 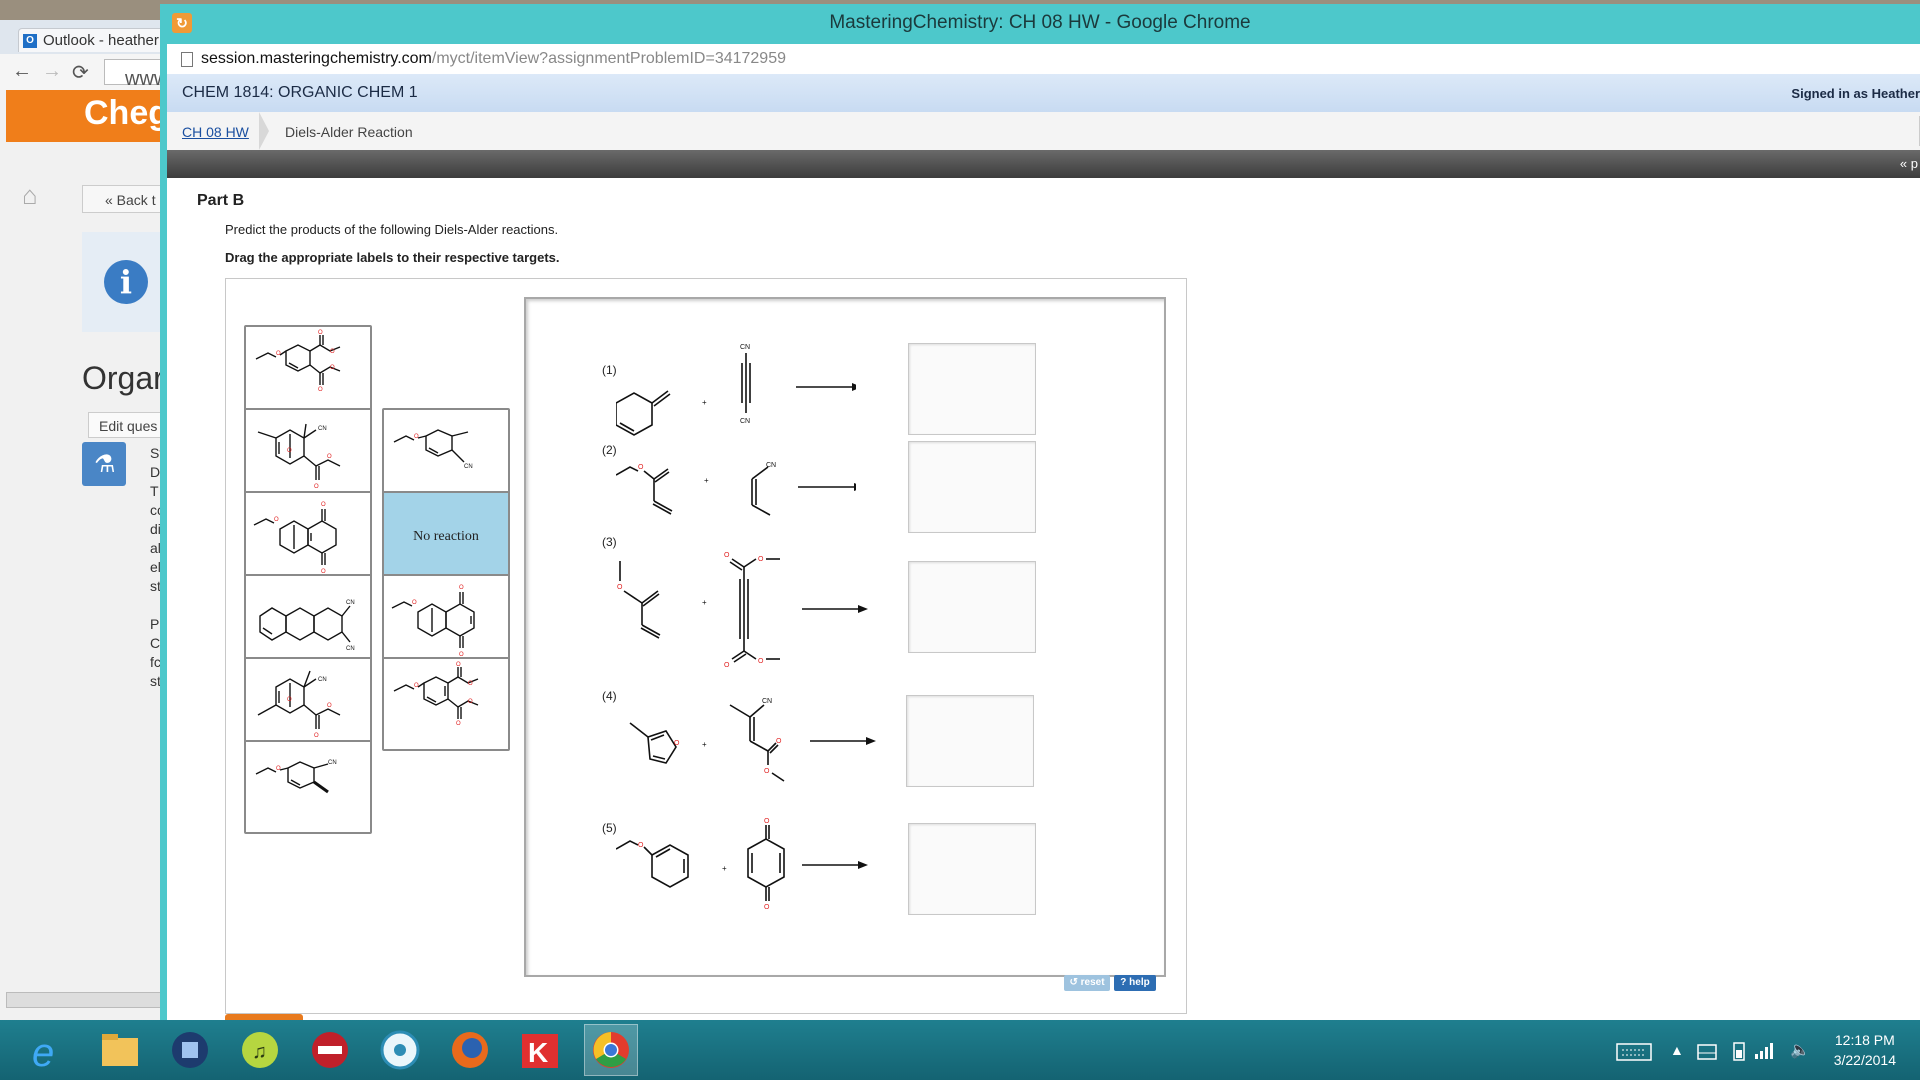 I want to click on tray-expand-icon: ▲, so click(x=1677, y=1050).